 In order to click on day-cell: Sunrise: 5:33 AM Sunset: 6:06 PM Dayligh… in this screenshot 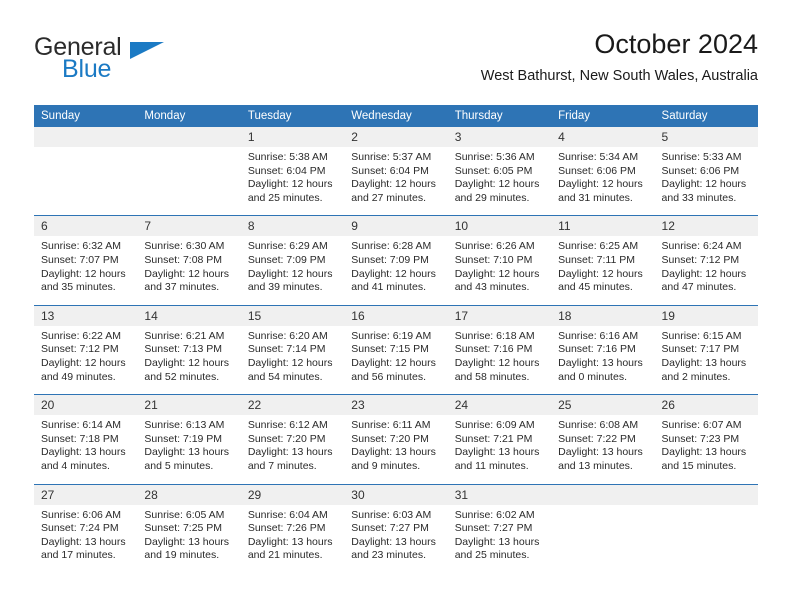, I will do `click(706, 182)`.